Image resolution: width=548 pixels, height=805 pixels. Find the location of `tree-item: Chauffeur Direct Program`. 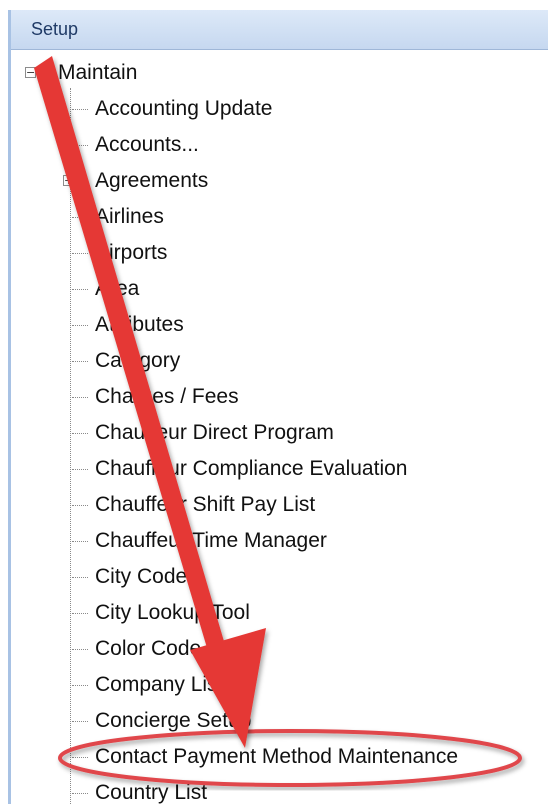

tree-item: Chauffeur Direct Program is located at coordinates (214, 433).